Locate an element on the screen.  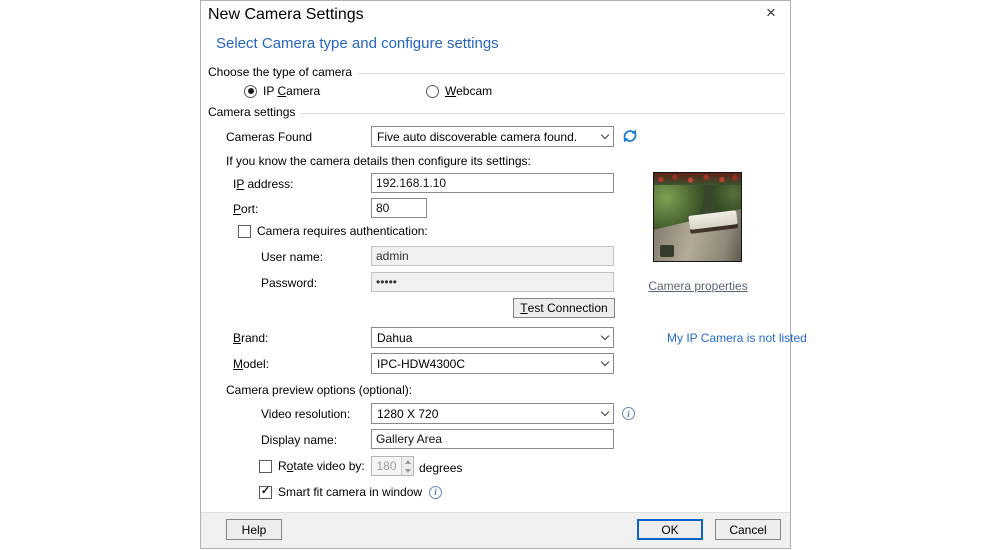
password-label: Password: is located at coordinates (289, 283).